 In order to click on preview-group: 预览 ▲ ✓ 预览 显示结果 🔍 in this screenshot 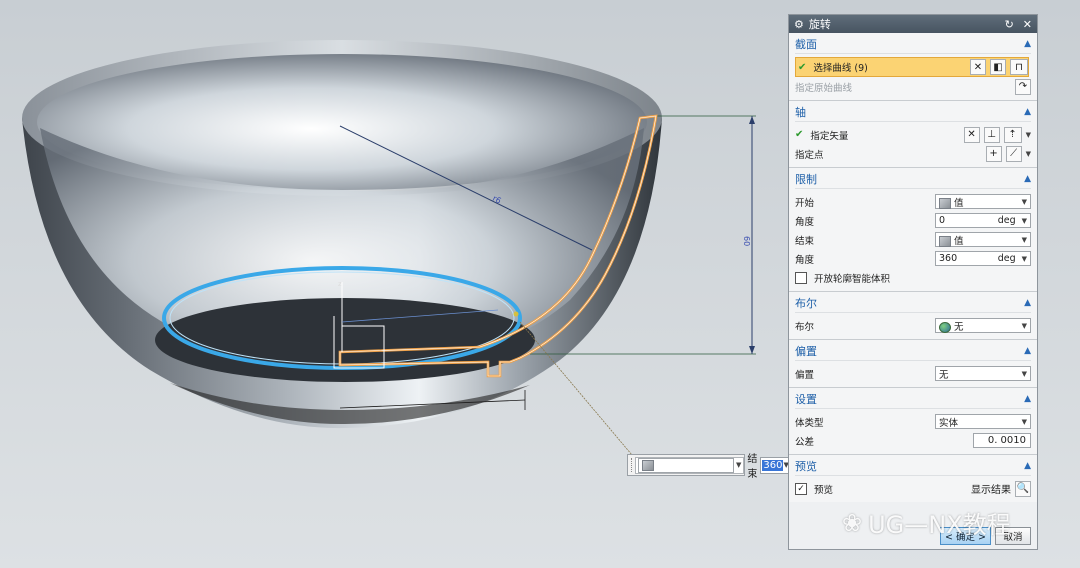, I will do `click(913, 478)`.